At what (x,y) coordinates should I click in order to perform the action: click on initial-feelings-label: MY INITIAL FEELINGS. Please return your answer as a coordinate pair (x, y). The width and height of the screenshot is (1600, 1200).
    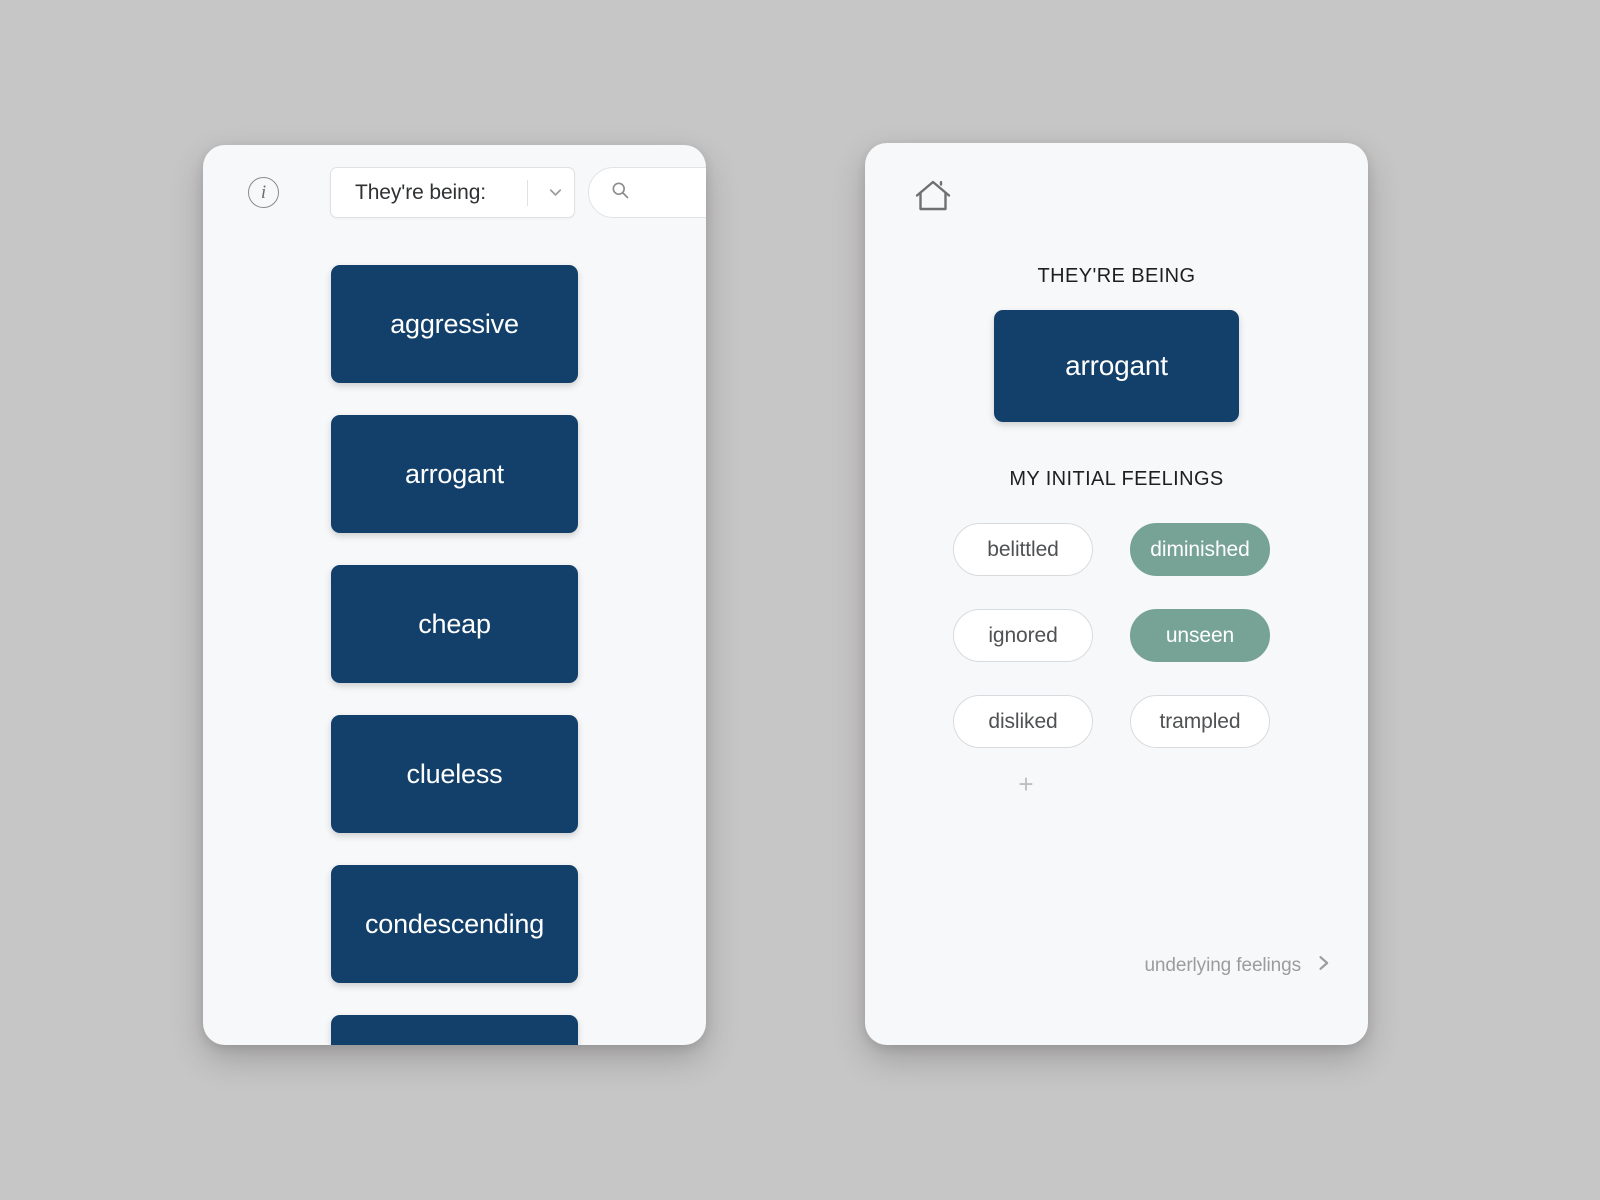
    Looking at the image, I should click on (1116, 479).